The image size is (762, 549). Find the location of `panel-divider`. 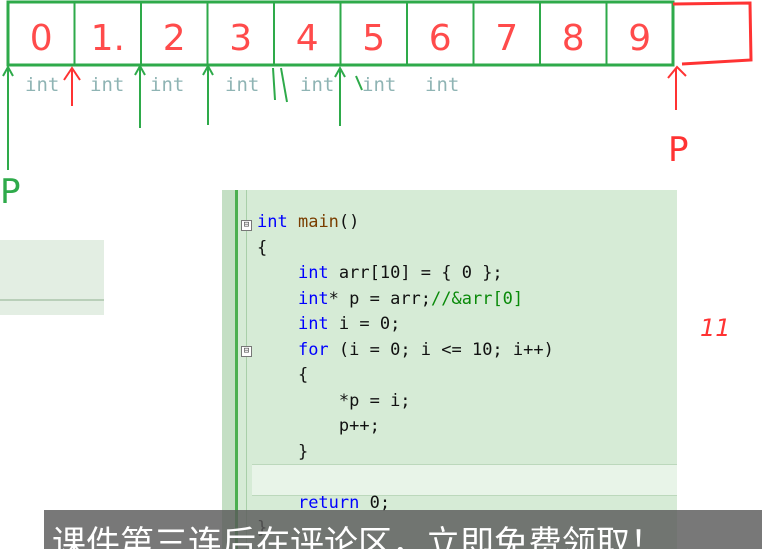

panel-divider is located at coordinates (52, 300).